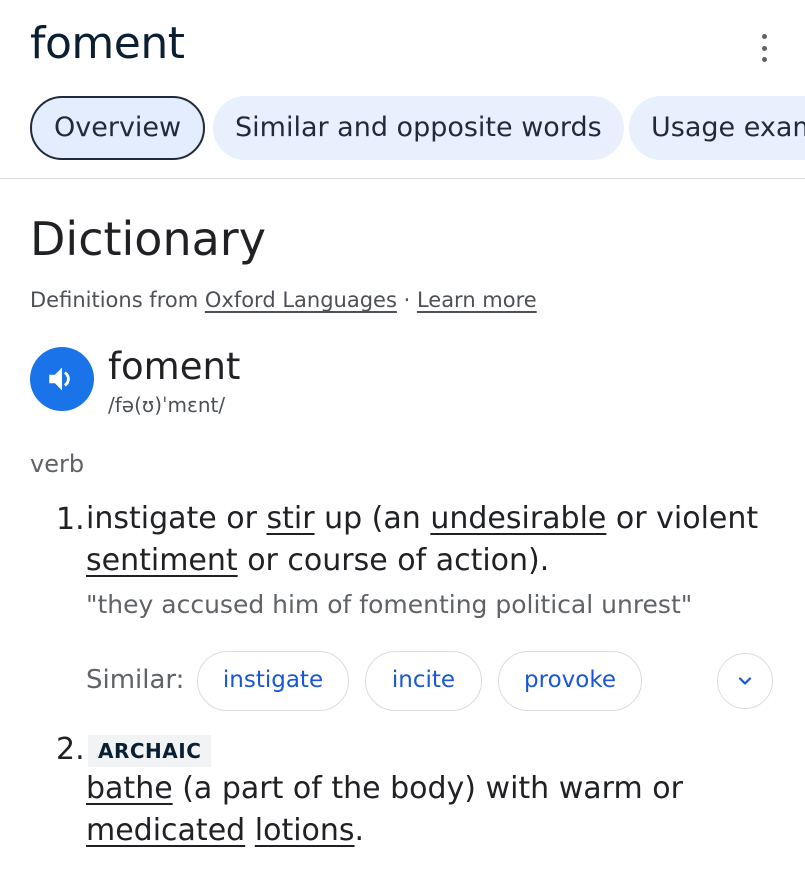 The height and width of the screenshot is (882, 805). Describe the element at coordinates (167, 405) in the screenshot. I see `pronunciation: /fə(ʊ)ˈmɛnt/` at that location.